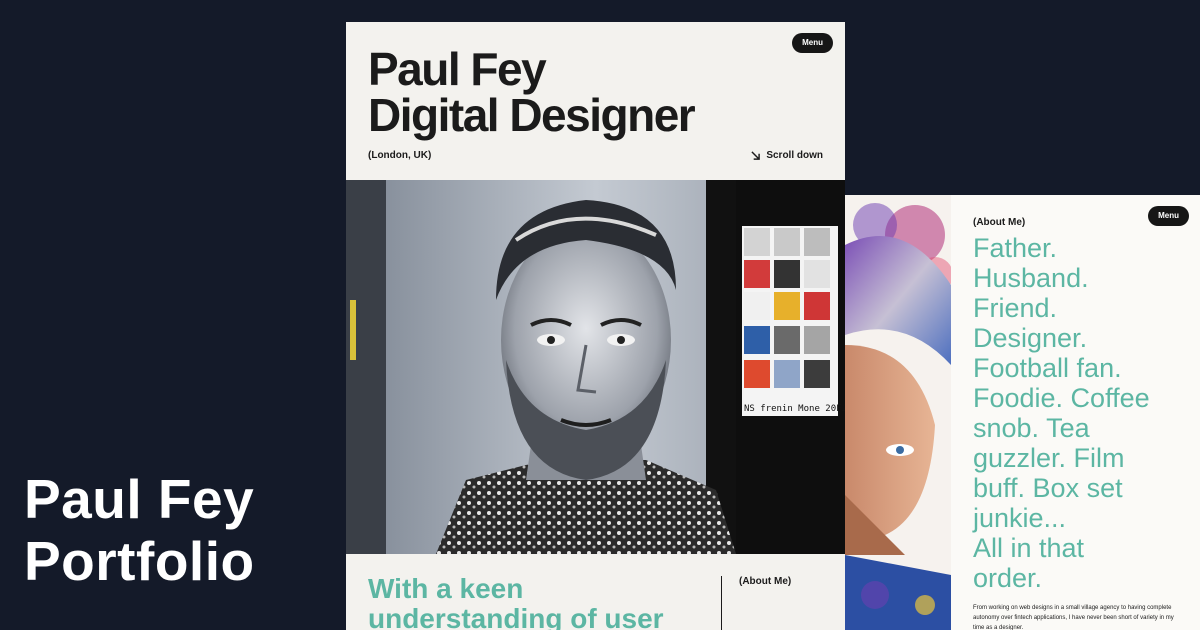 Image resolution: width=1200 pixels, height=630 pixels. I want to click on about-menu-button: Menu, so click(1168, 216).